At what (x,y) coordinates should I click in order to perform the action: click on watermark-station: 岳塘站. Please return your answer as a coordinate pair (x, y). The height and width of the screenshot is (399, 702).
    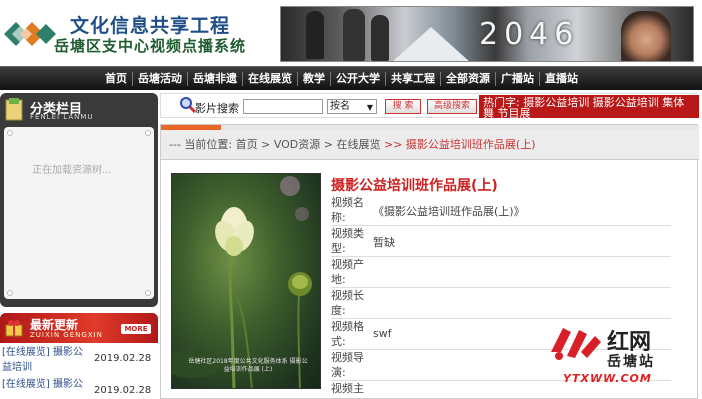
    Looking at the image, I should click on (631, 362).